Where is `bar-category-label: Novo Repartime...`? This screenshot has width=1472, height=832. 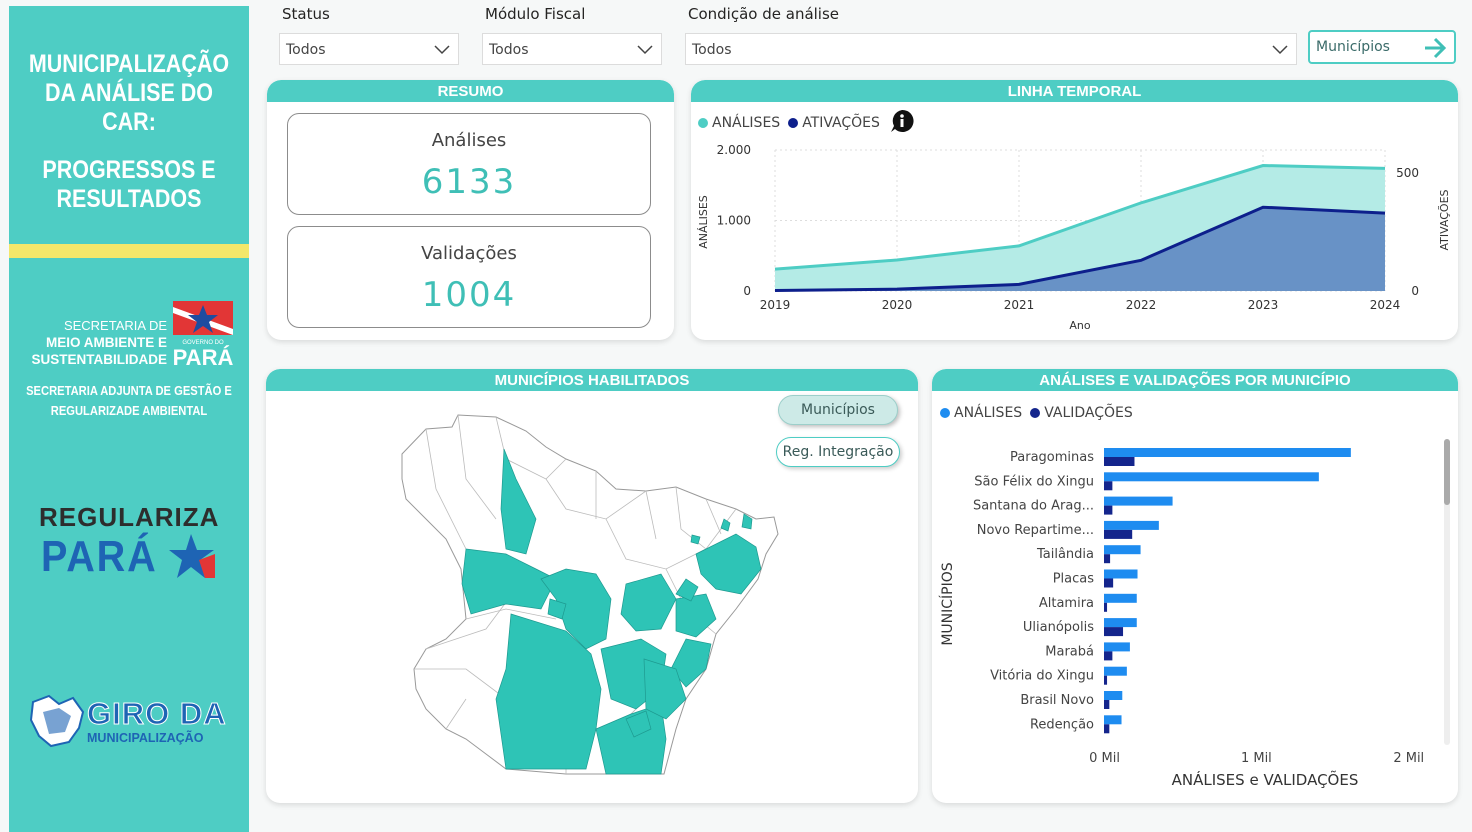 bar-category-label: Novo Repartime... is located at coordinates (1035, 530).